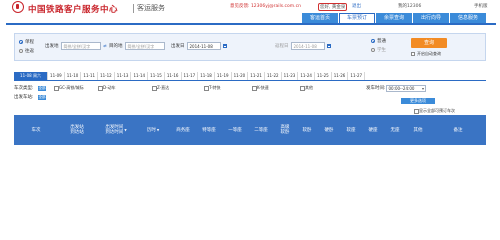 Image resolution: width=500 pixels, height=240 pixels. I want to click on brand-title: 中国铁路客户服务中心, so click(73, 10).